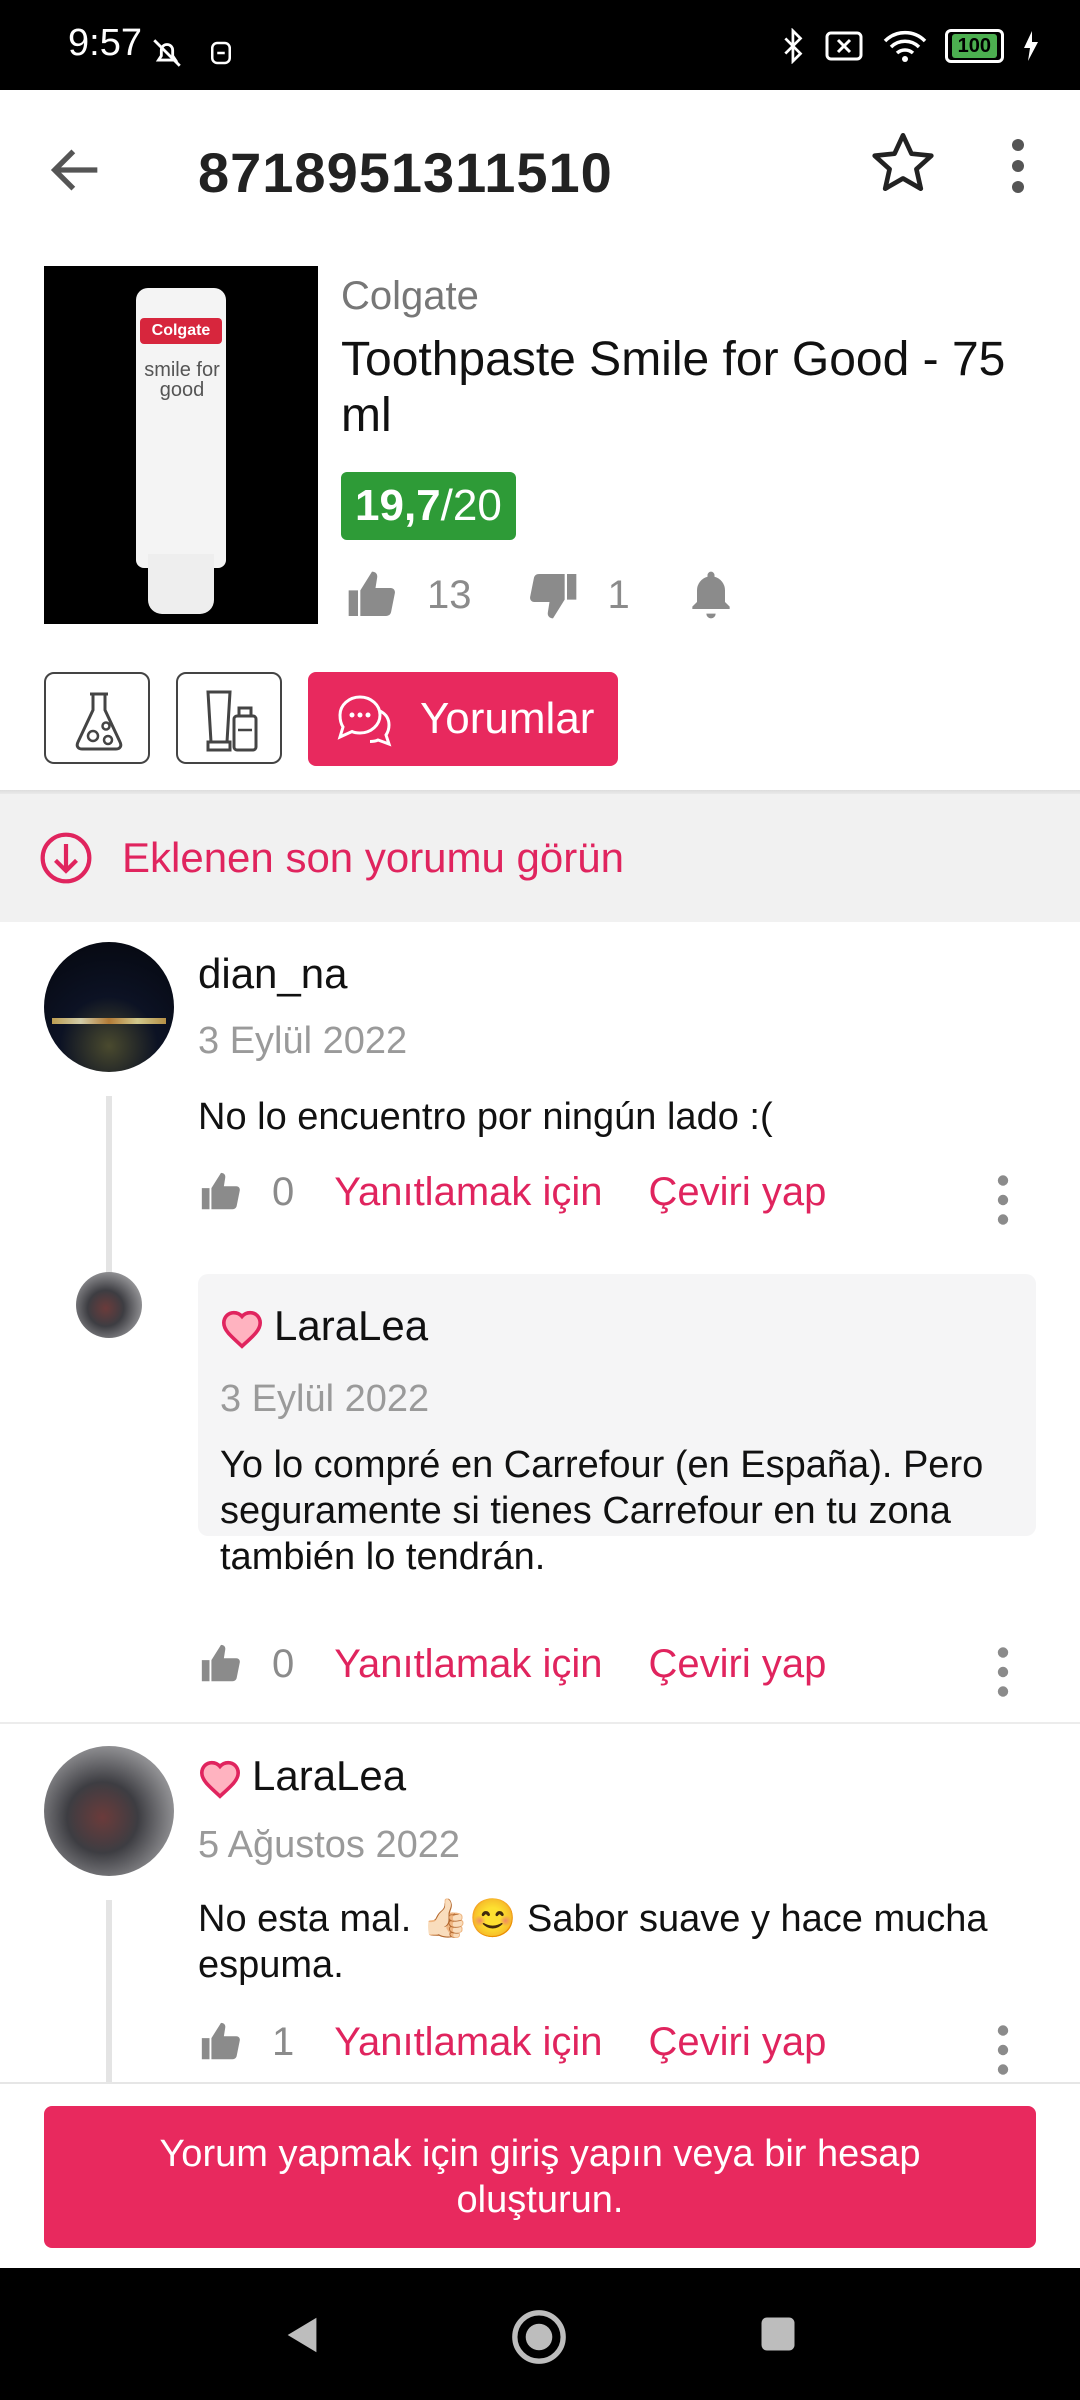 This screenshot has height=2400, width=1080. What do you see at coordinates (66, 858) in the screenshot?
I see `arrow-down-circle-icon` at bounding box center [66, 858].